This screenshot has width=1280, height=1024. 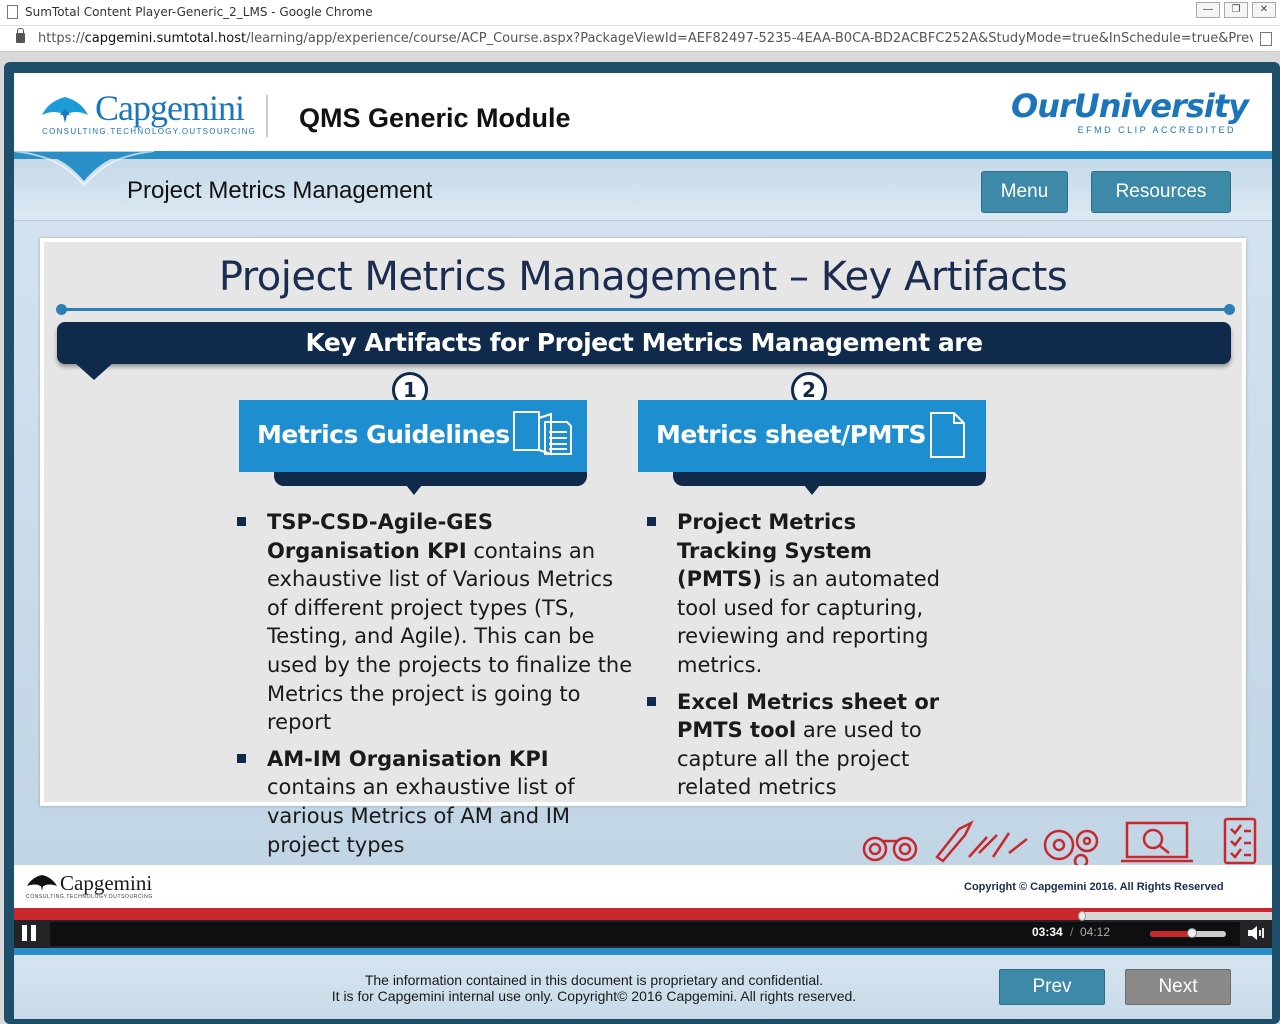 I want to click on volume-level, so click(x=1171, y=934).